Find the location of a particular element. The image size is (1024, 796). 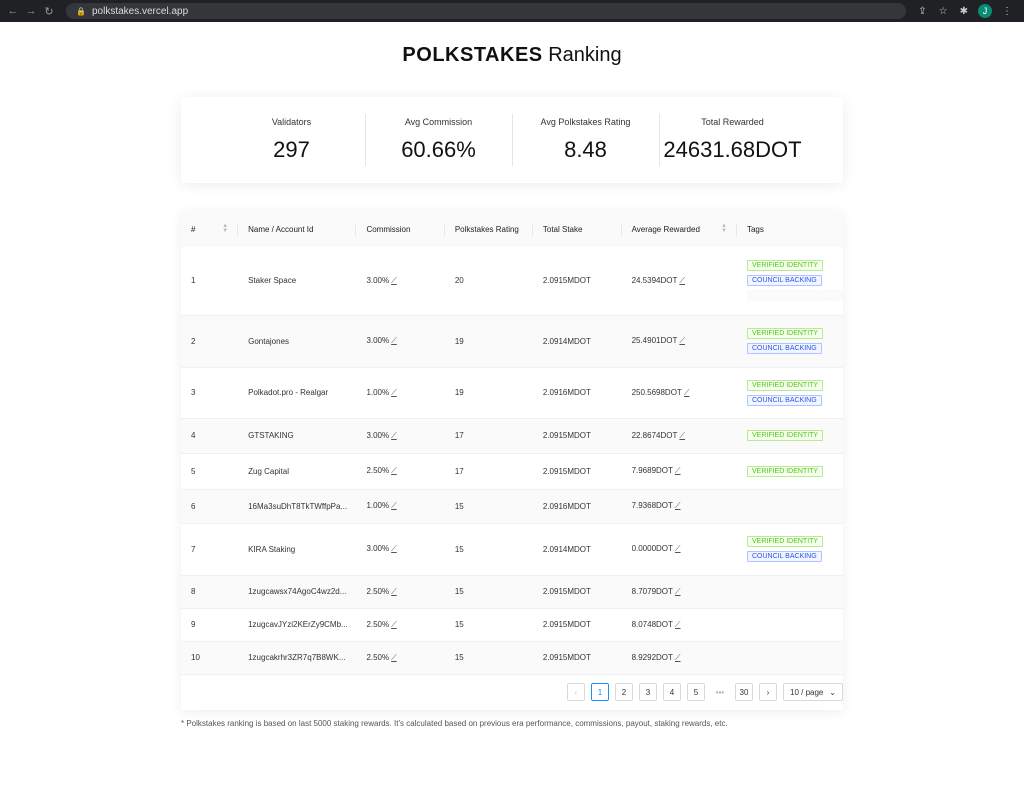

name-cell-text: Zug Capital is located at coordinates (269, 471).